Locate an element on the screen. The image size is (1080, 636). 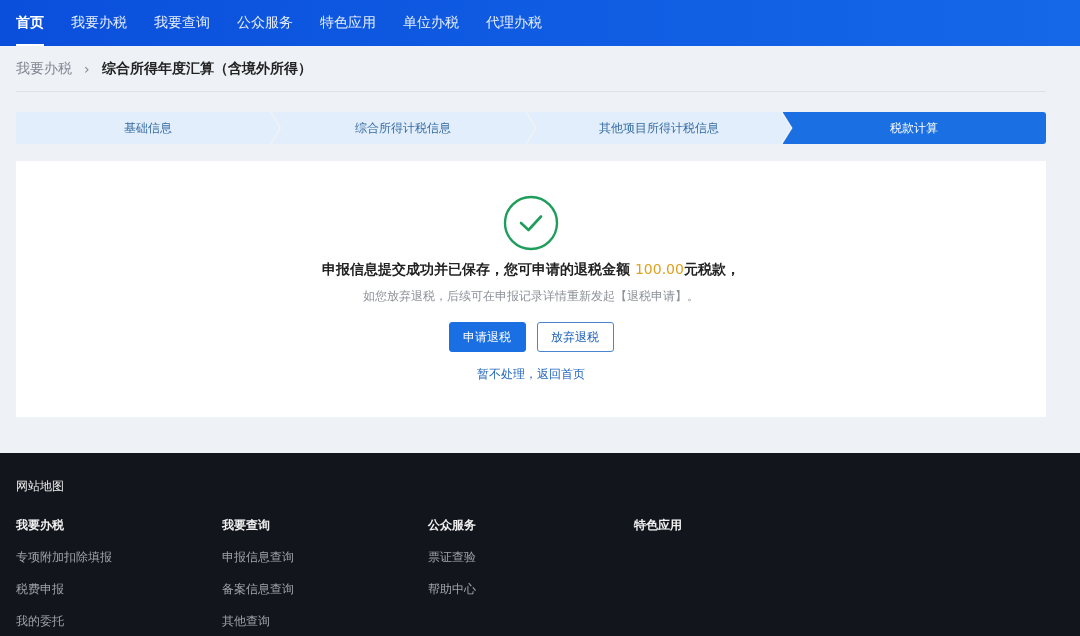
progress-step: 税款计算 is located at coordinates (914, 128).